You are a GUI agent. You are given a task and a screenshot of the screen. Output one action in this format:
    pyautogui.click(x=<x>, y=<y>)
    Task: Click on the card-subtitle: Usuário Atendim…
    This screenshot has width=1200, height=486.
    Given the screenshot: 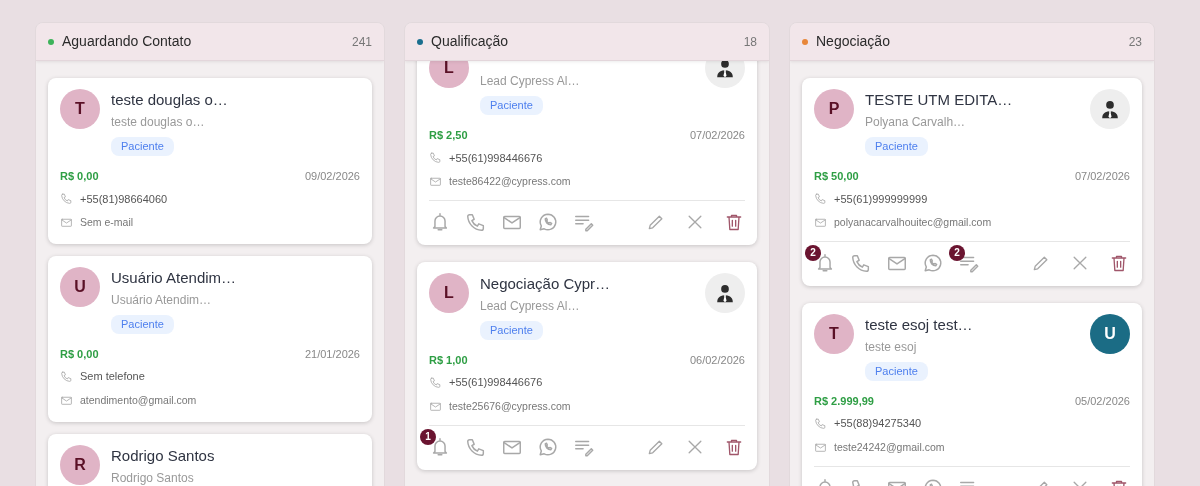 What is the action you would take?
    pyautogui.click(x=162, y=300)
    